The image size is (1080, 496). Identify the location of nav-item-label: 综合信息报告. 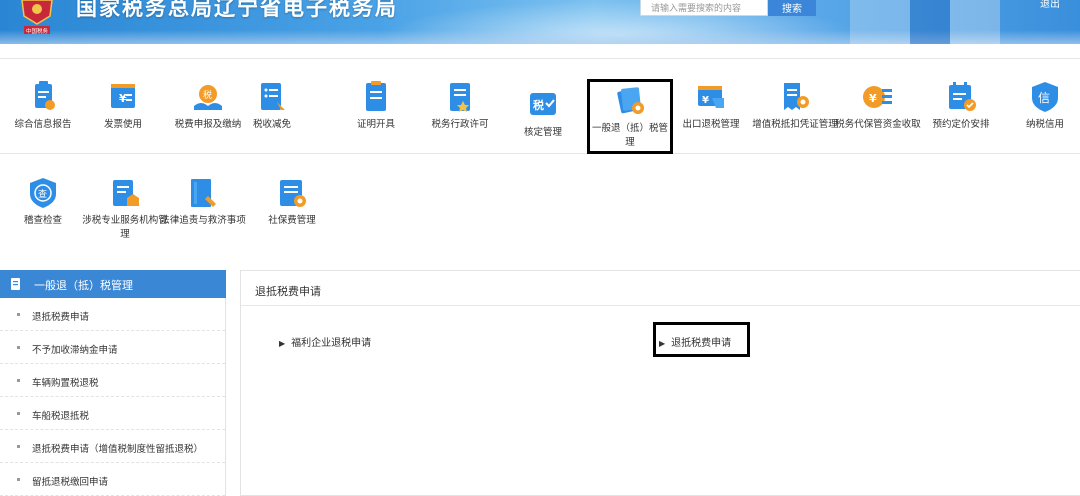
(43, 124).